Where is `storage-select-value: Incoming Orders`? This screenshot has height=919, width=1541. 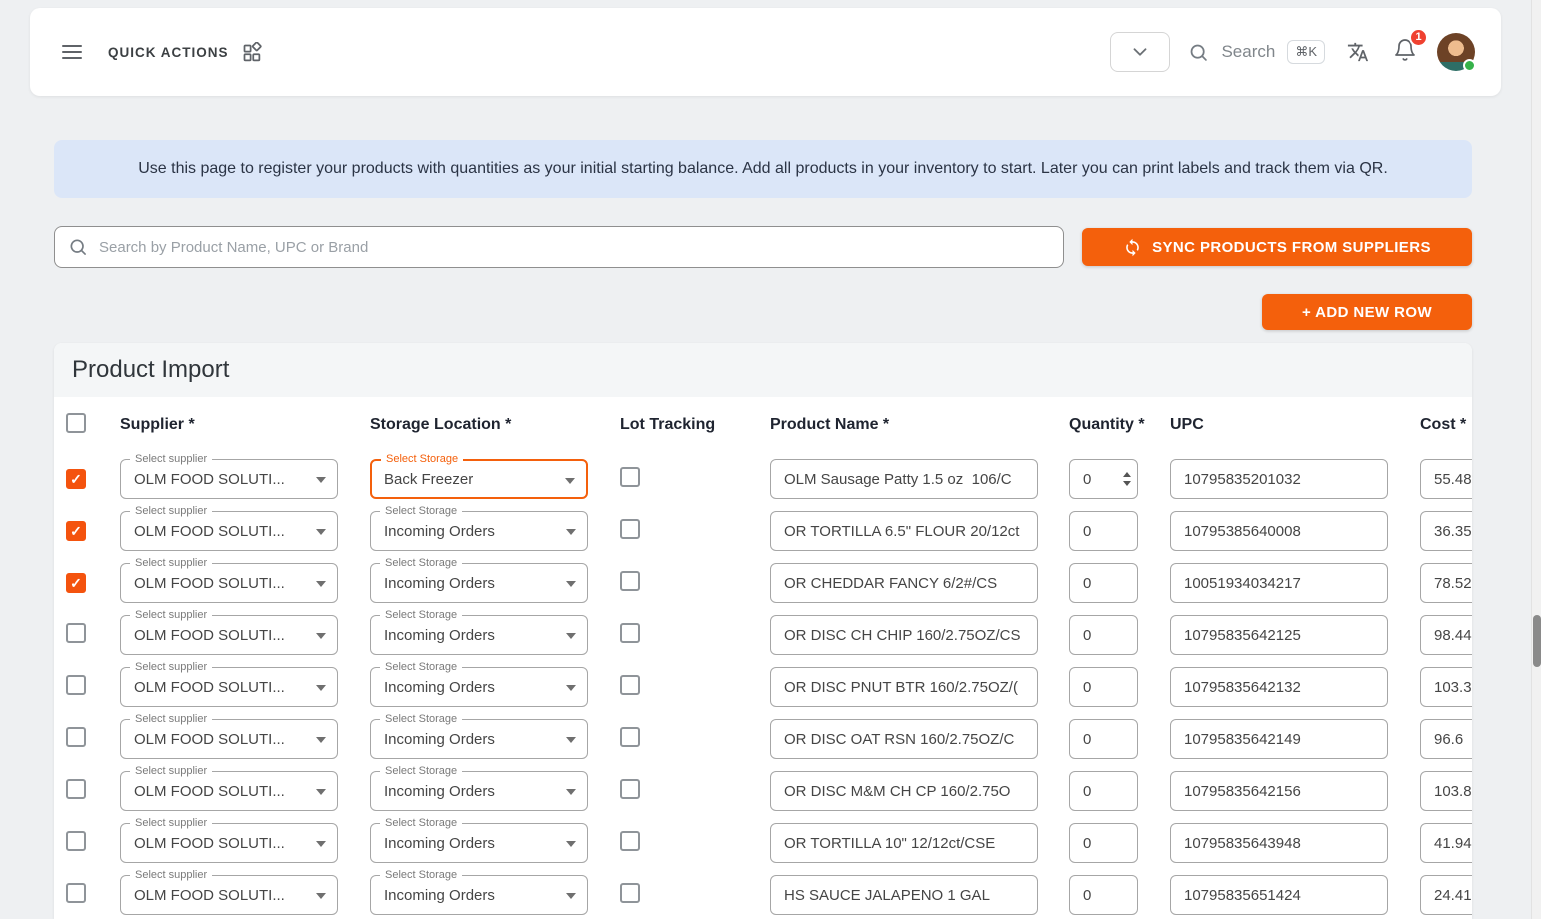
storage-select-value: Incoming Orders is located at coordinates (439, 583).